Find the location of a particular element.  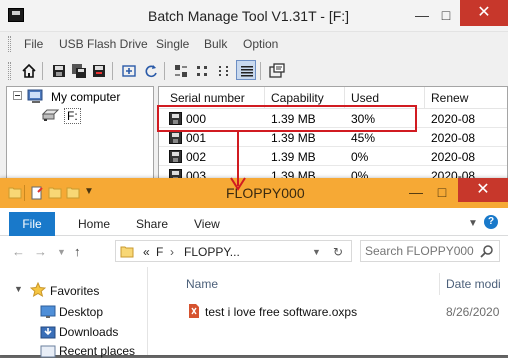

address-bar: « F › FLOPPY... ▼ ↻ is located at coordinates (233, 251).